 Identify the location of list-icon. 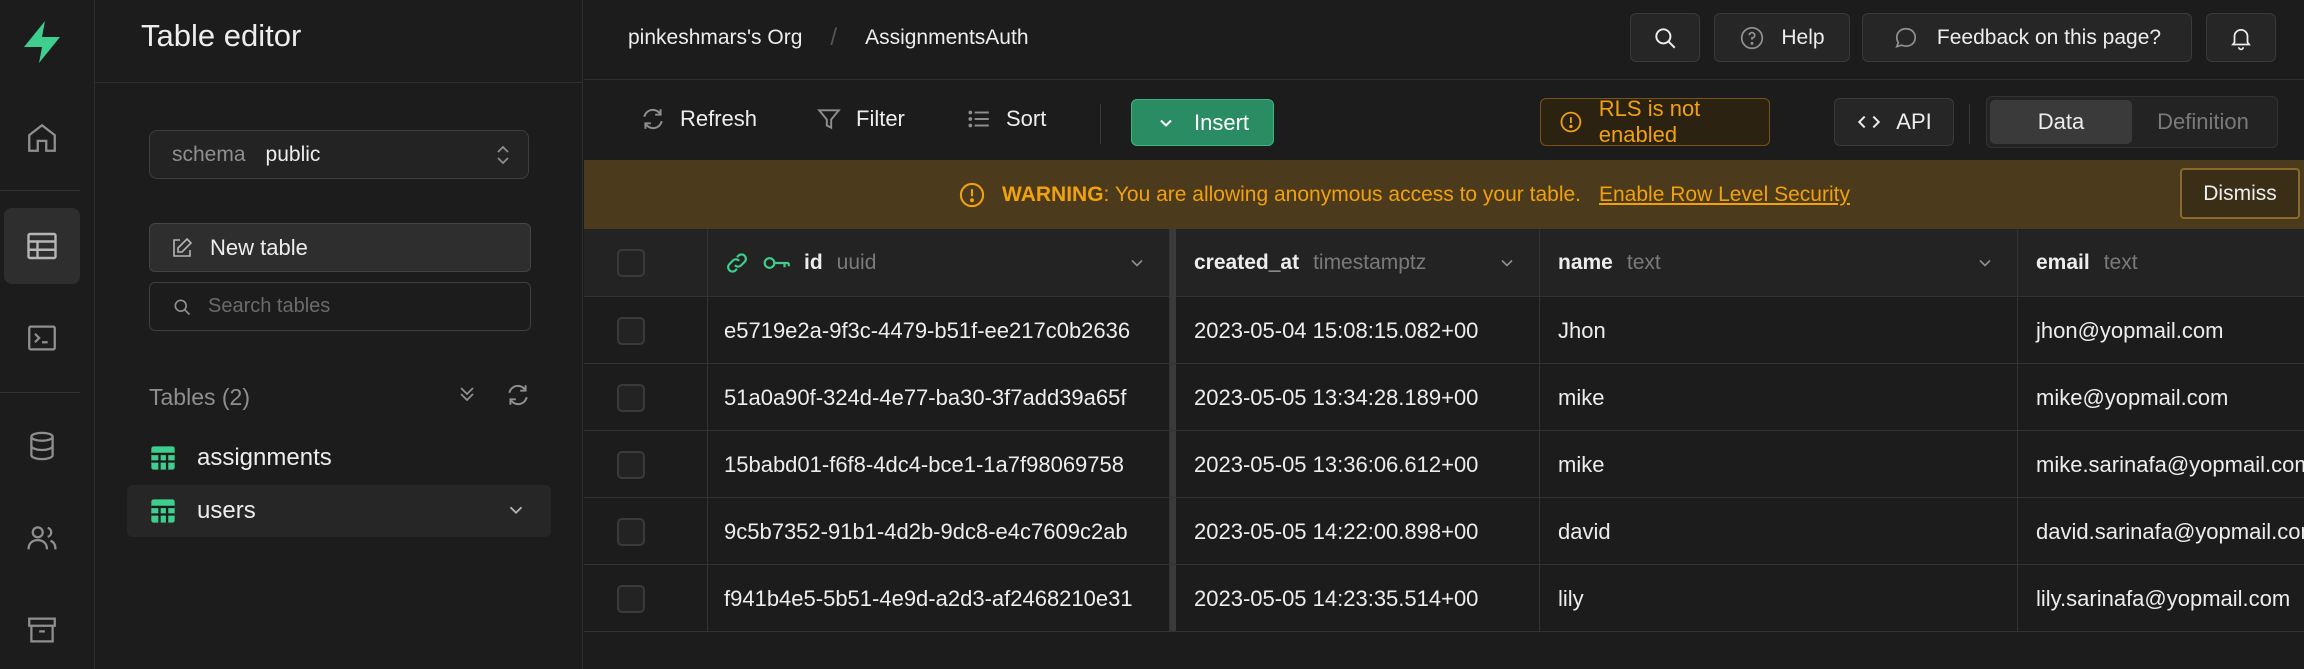
(978, 119).